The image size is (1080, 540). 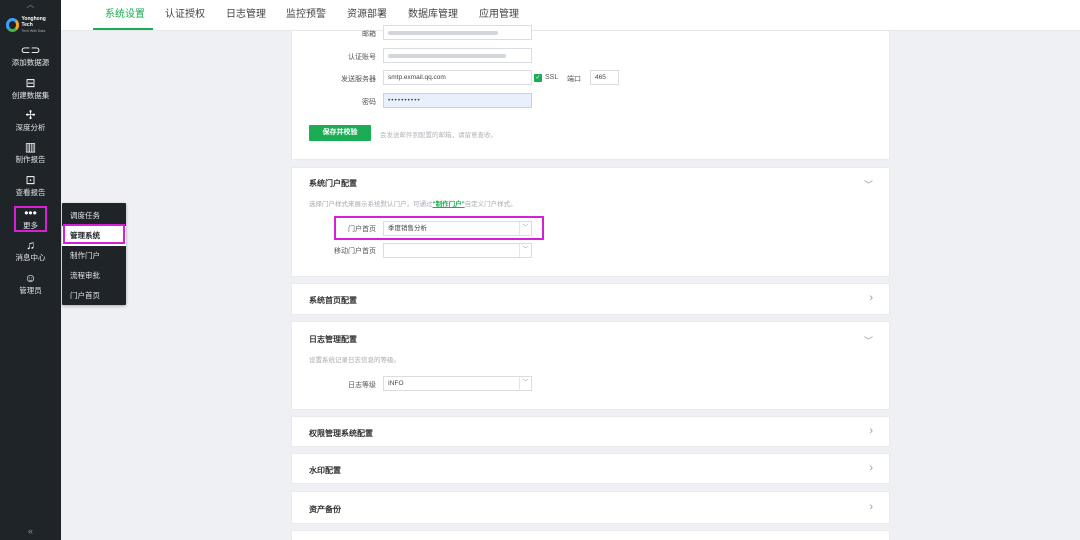 What do you see at coordinates (94, 216) in the screenshot?
I see `popup-item-schedule: 调度任务` at bounding box center [94, 216].